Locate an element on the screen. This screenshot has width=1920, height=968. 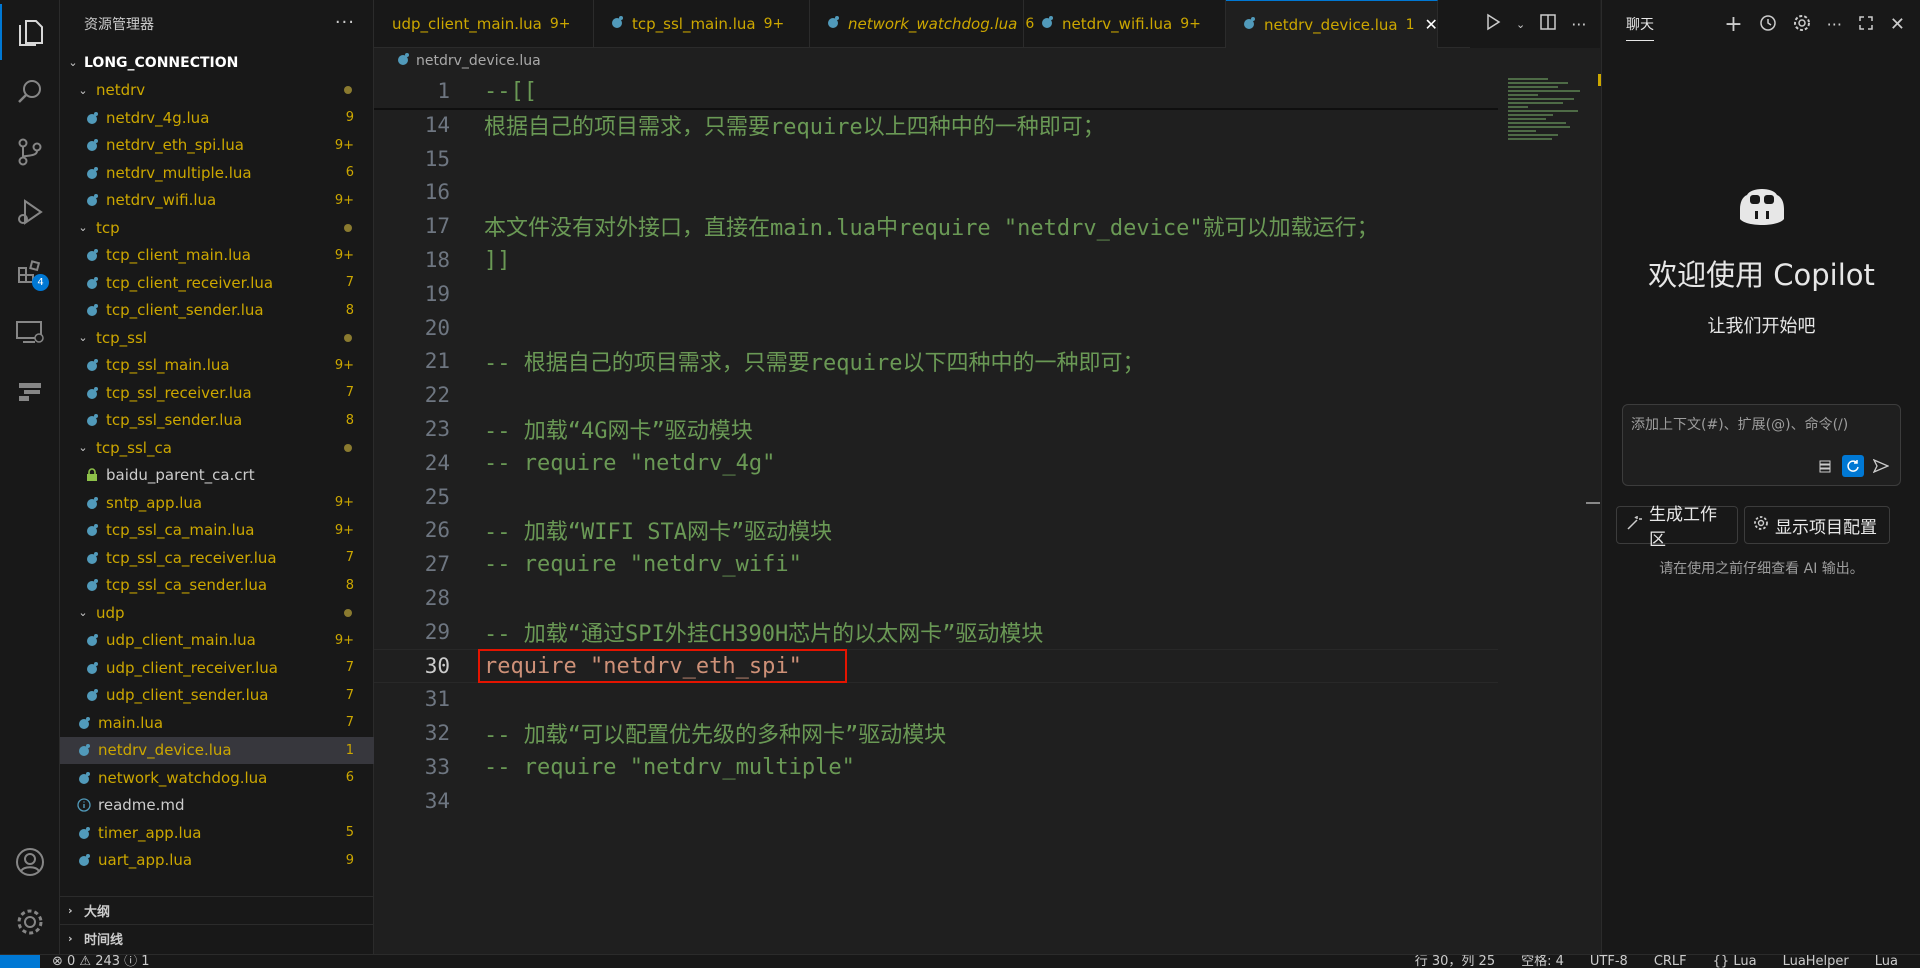
code-line: 33 -- require "netdrv_multiple" is located at coordinates (936, 767).